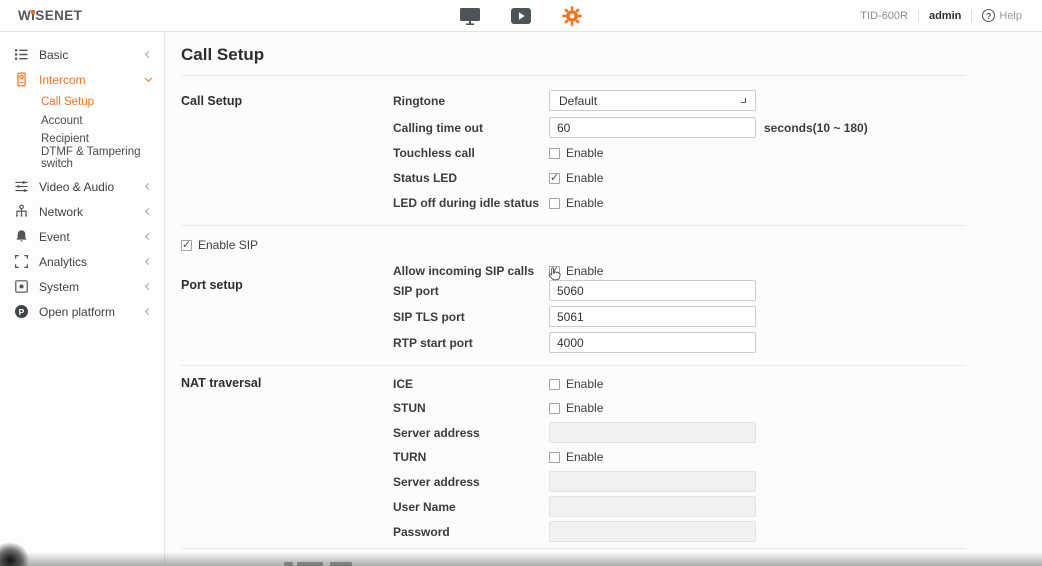  Describe the element at coordinates (652, 432) in the screenshot. I see `stun-server-address-input` at that location.